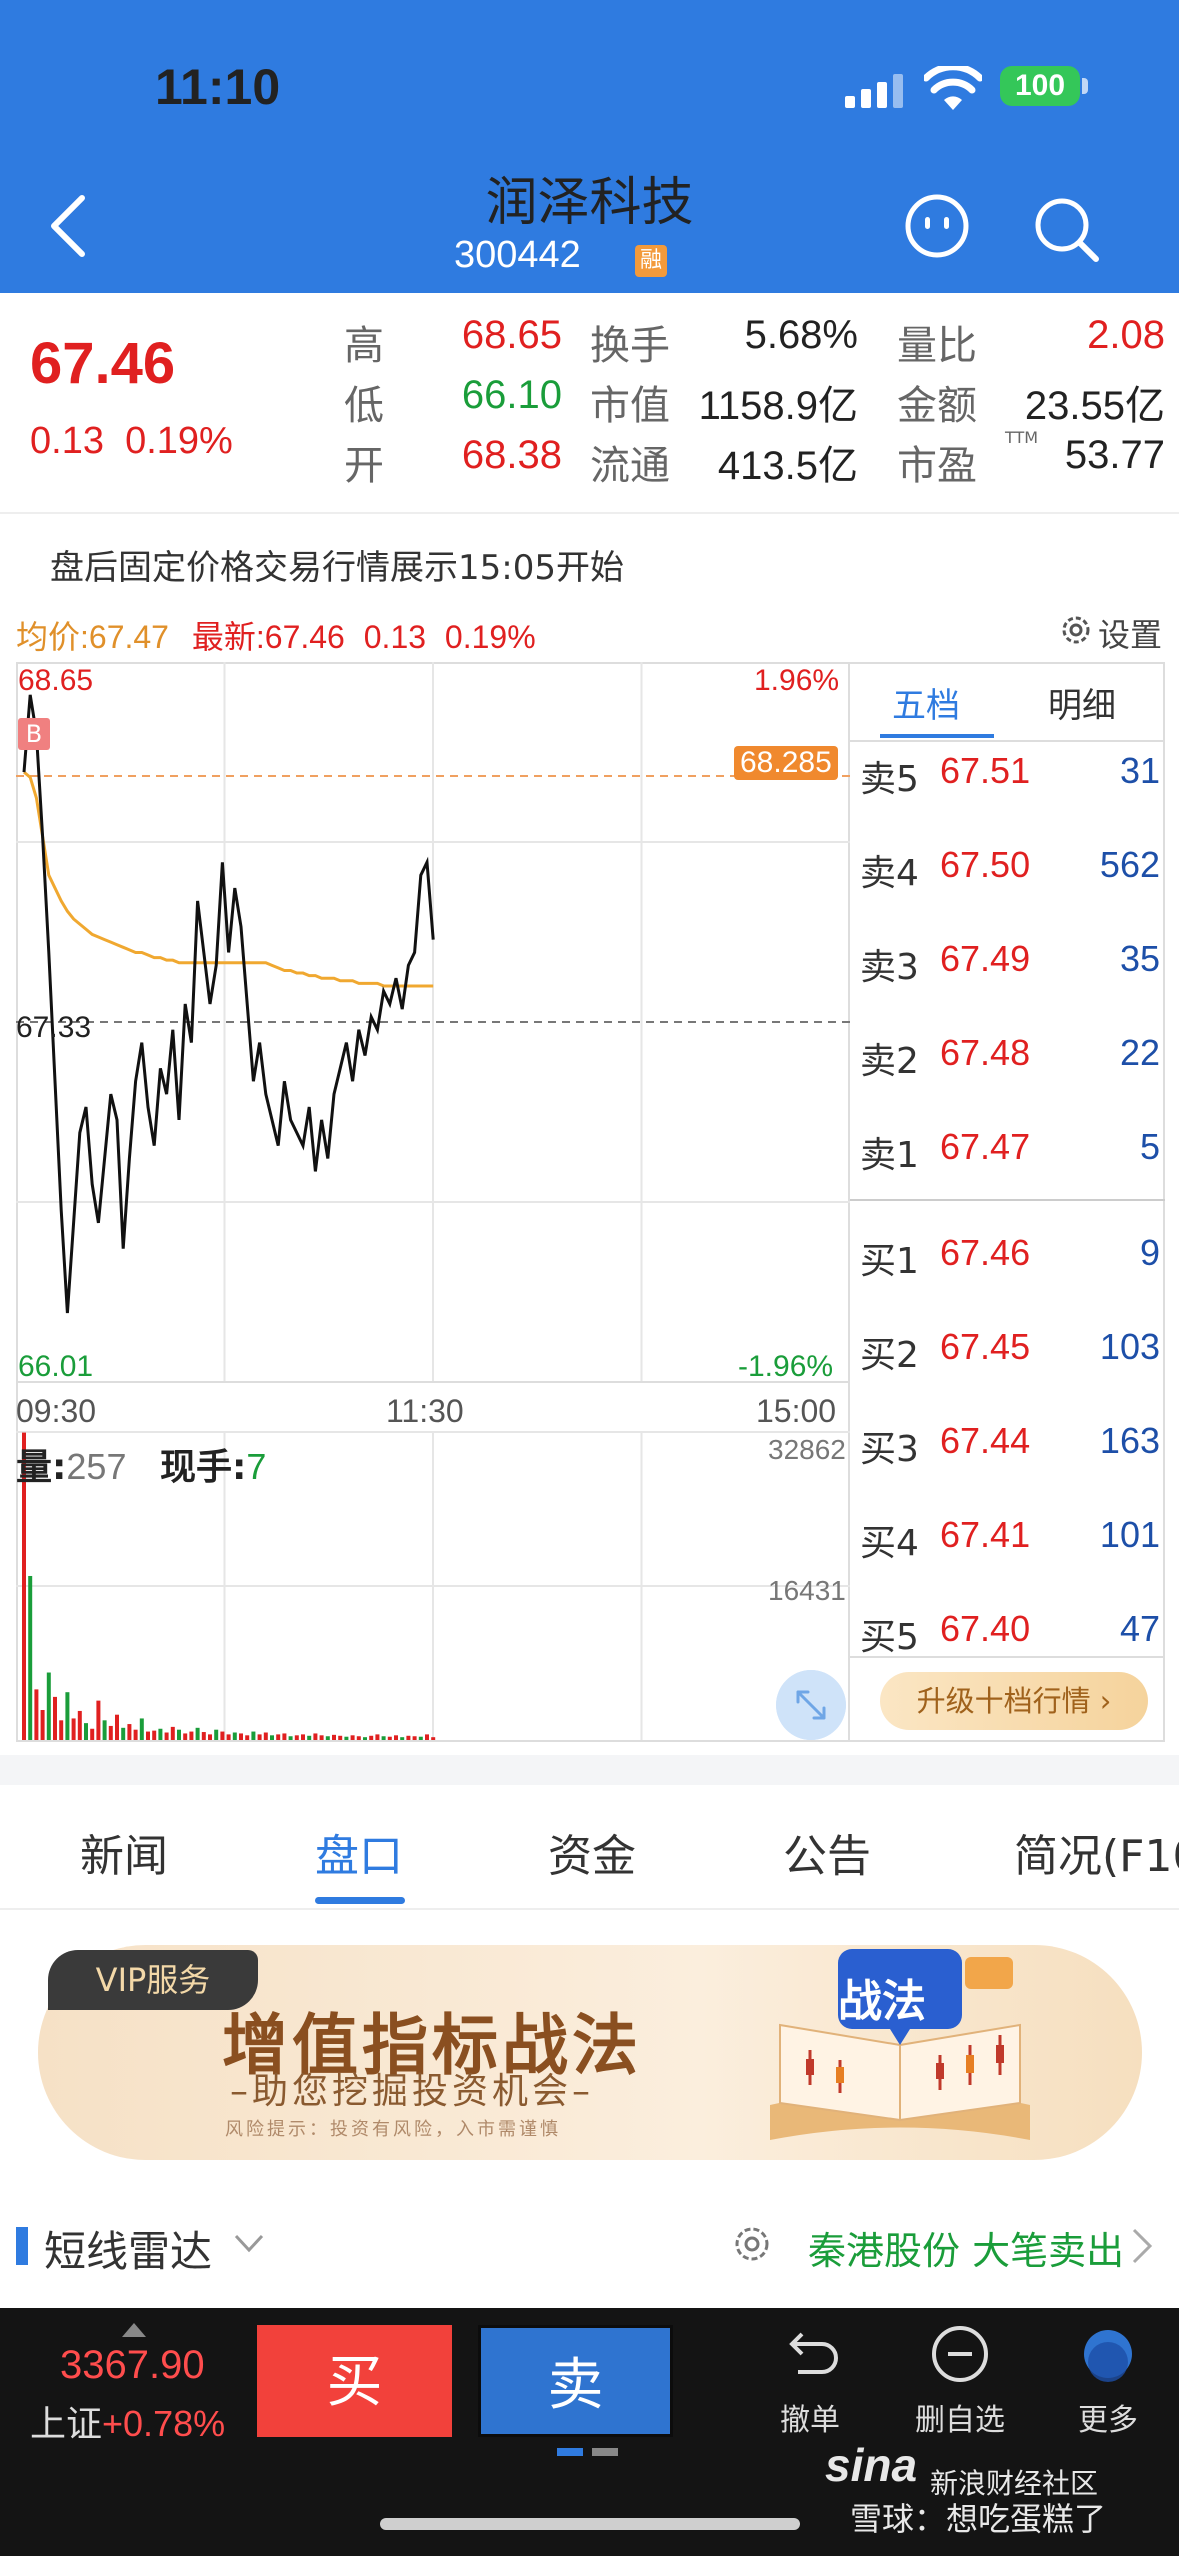 The width and height of the screenshot is (1179, 2556). I want to click on ob-volume: 31, so click(1139, 770).